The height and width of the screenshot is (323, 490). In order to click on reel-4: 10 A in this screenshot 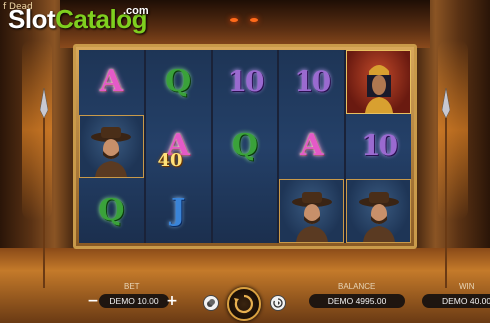, I will do `click(312, 146)`.